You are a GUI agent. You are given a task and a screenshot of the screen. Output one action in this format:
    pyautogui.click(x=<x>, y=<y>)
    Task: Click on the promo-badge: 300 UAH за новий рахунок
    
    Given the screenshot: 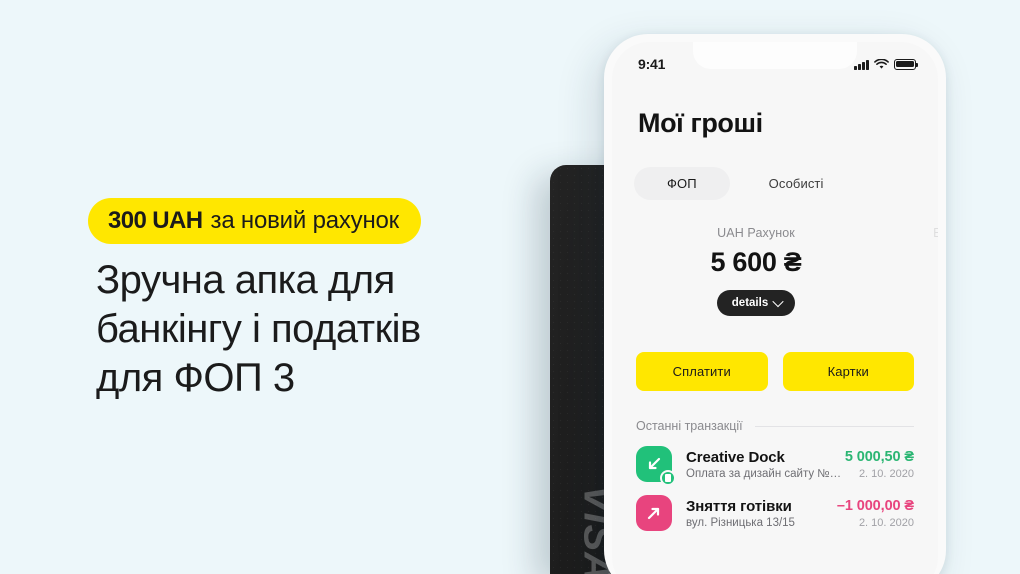 What is the action you would take?
    pyautogui.click(x=254, y=221)
    